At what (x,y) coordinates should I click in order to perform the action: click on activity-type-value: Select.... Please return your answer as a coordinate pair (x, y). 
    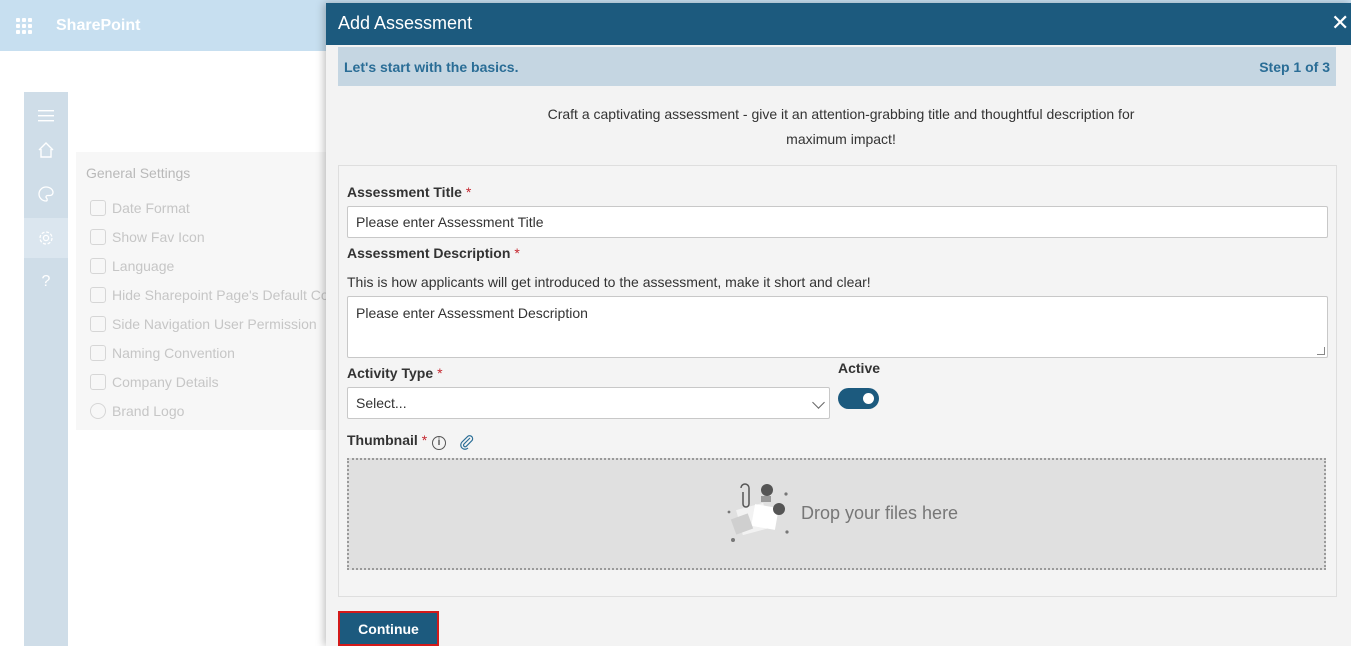
    Looking at the image, I should click on (381, 403).